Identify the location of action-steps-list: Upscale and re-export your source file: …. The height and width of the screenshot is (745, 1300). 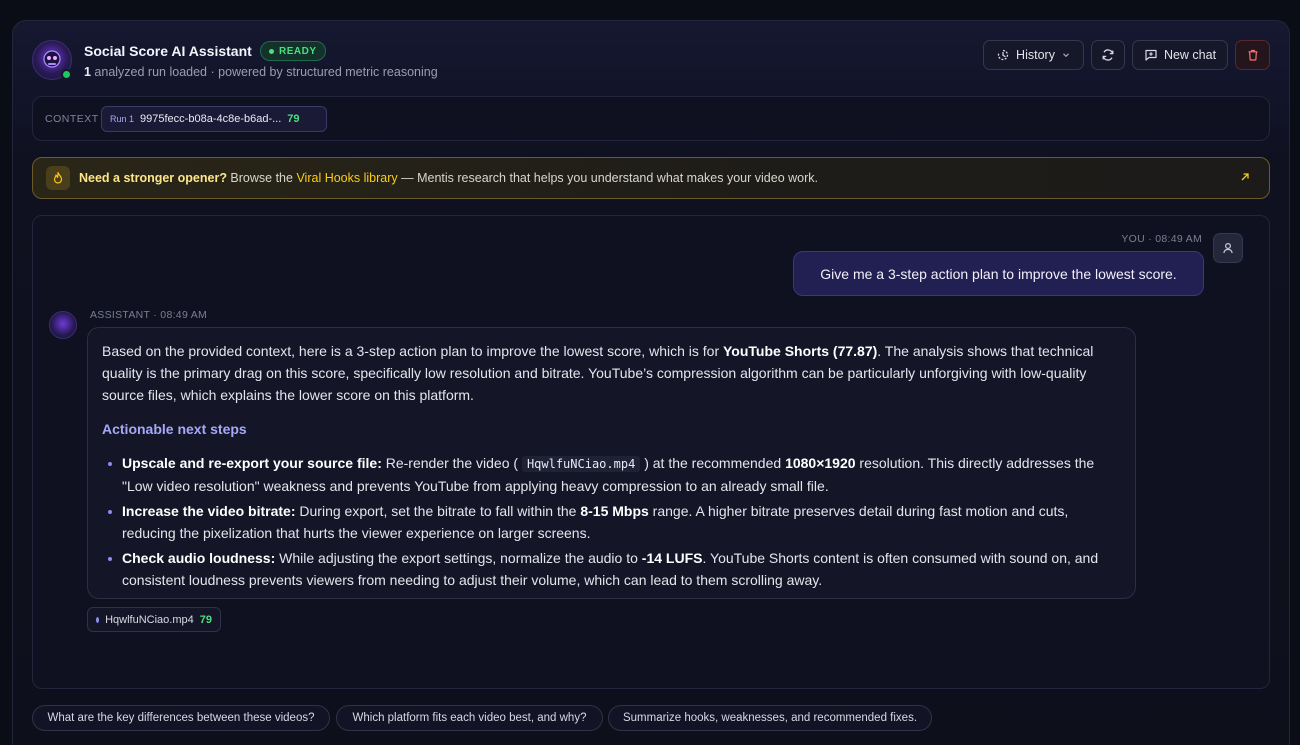
(611, 521).